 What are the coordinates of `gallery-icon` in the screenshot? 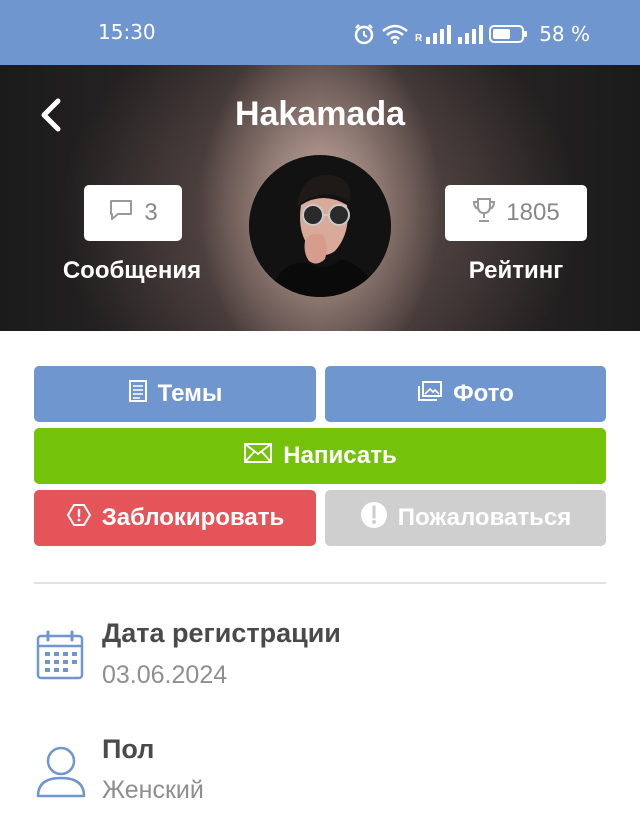 It's located at (430, 394).